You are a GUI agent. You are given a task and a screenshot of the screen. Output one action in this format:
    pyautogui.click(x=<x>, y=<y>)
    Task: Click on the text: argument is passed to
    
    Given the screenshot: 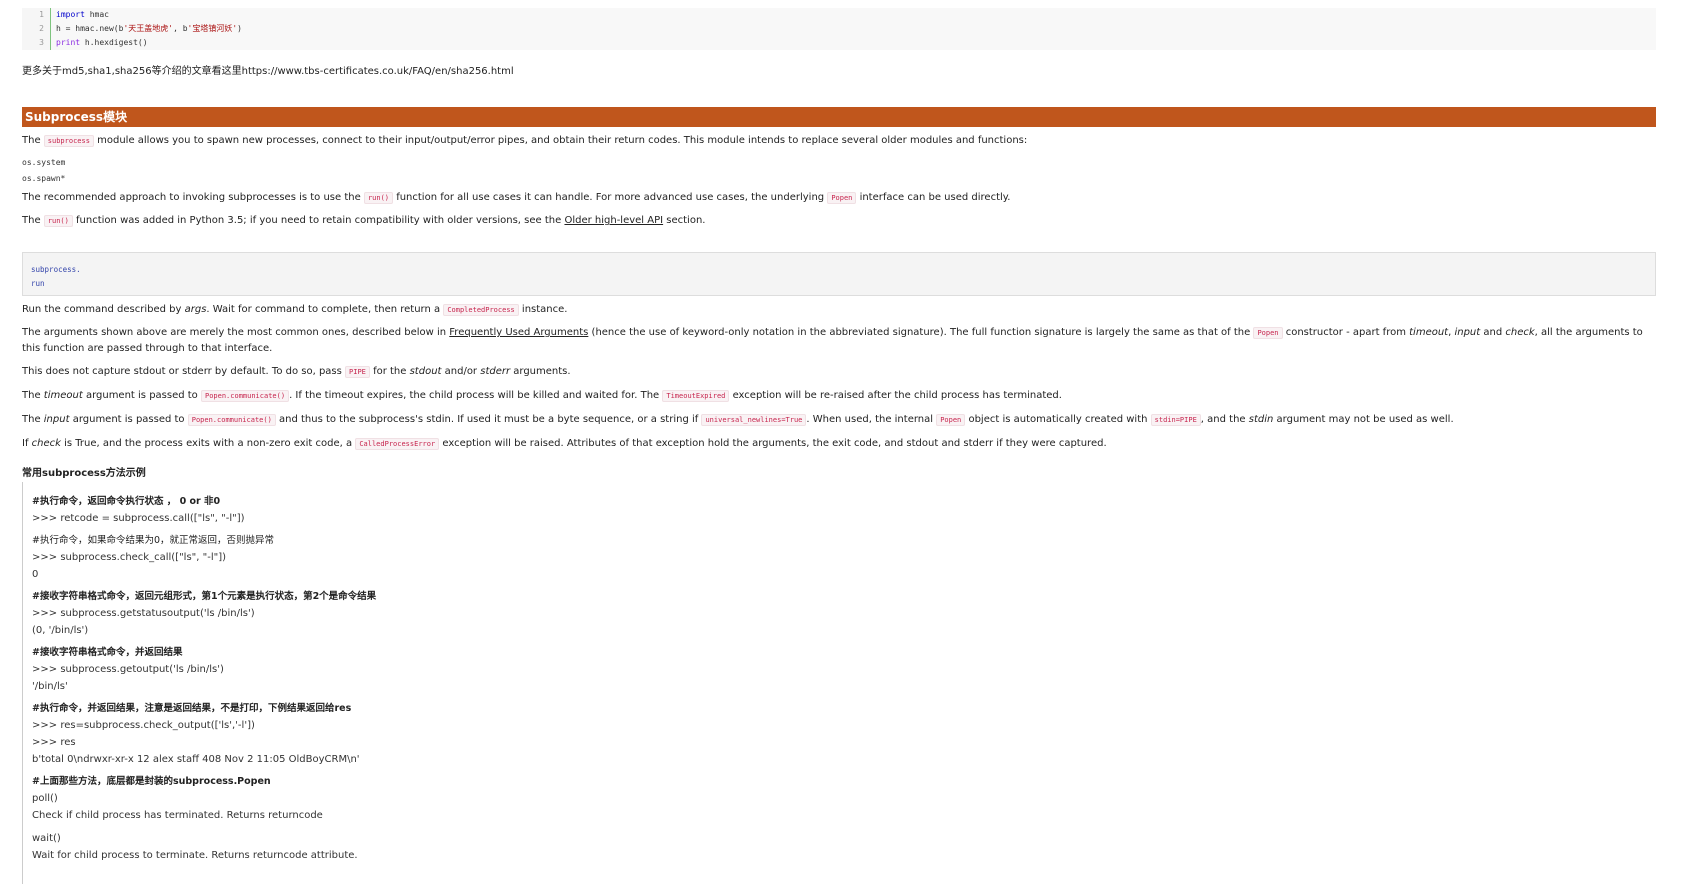 What is the action you would take?
    pyautogui.click(x=128, y=419)
    